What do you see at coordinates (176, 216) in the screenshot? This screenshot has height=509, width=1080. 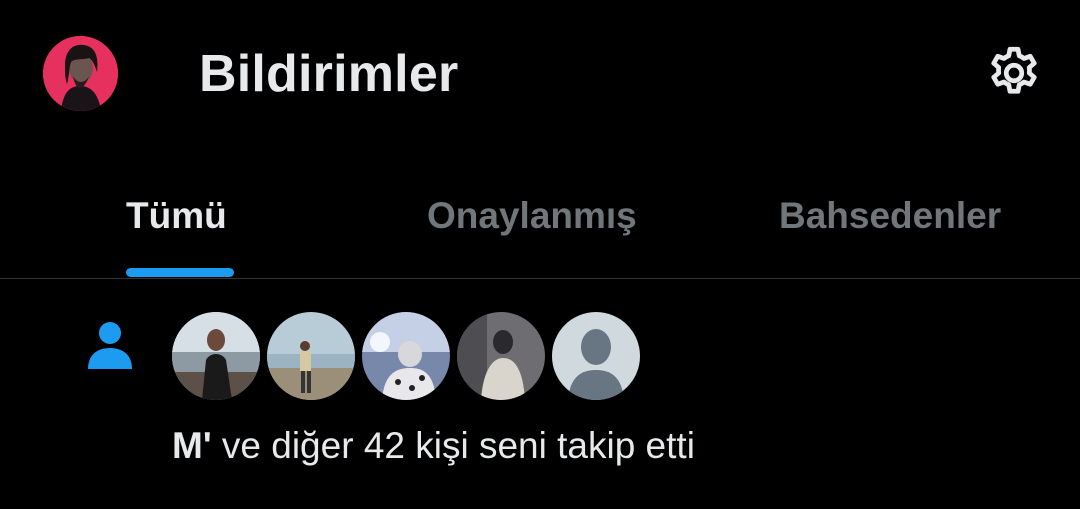 I see `tab-all: Tümü` at bounding box center [176, 216].